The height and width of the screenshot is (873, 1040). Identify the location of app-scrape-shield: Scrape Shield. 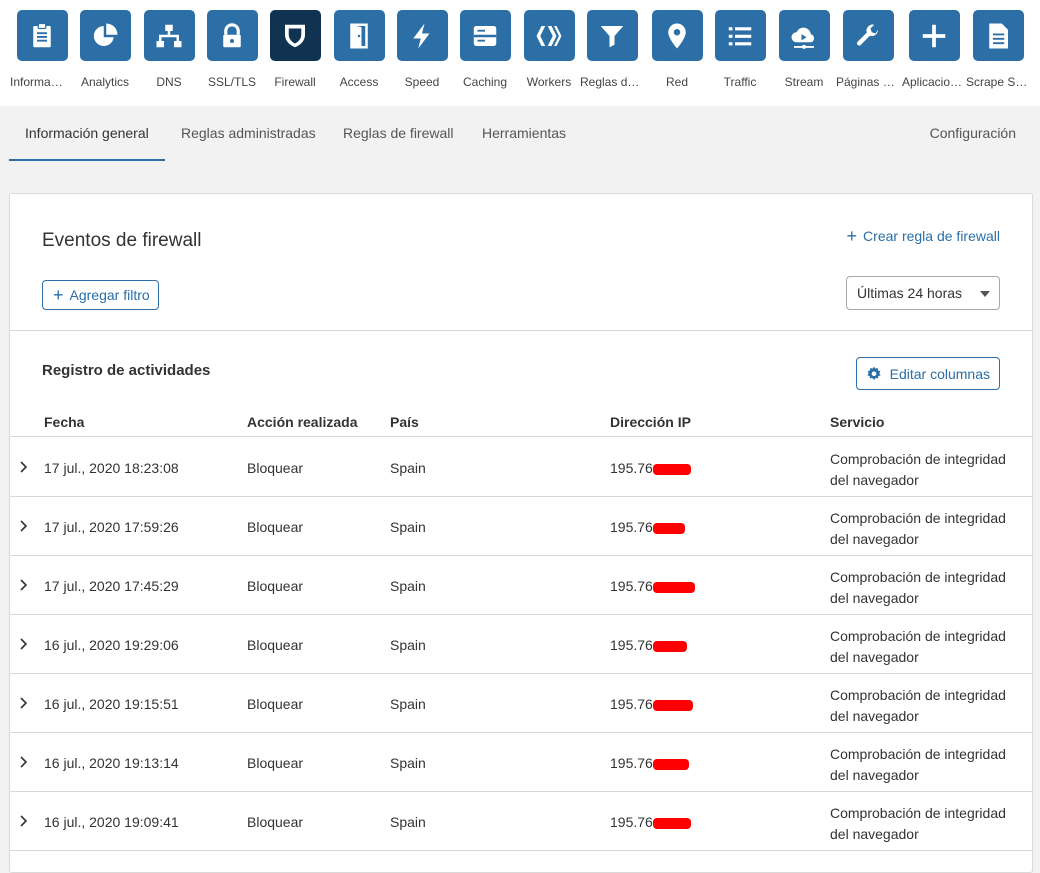
(998, 49).